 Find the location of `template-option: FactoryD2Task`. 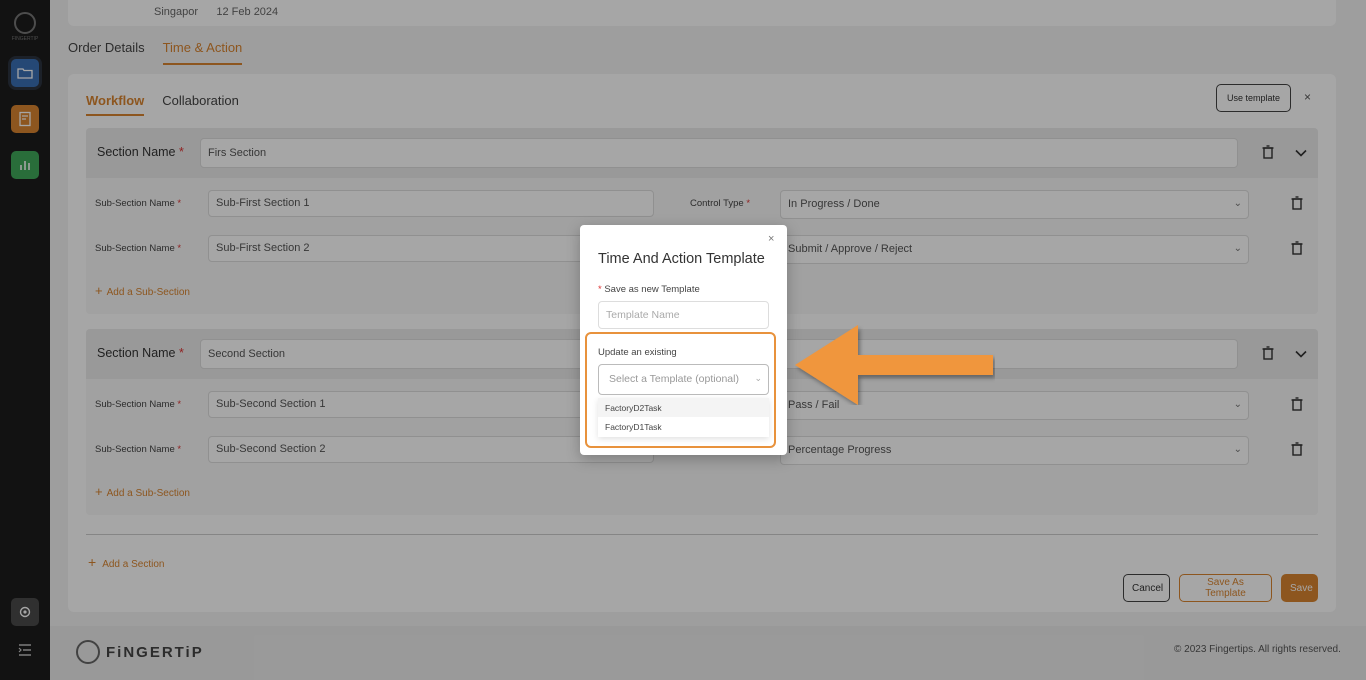

template-option: FactoryD2Task is located at coordinates (683, 407).